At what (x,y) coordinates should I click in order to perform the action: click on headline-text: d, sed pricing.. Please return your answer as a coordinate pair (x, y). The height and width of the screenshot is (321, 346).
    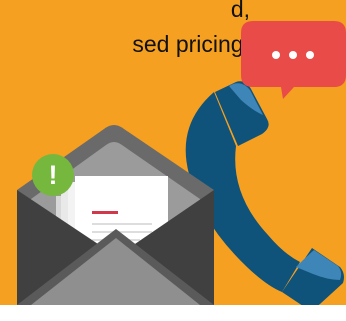
    Looking at the image, I should click on (125, 31).